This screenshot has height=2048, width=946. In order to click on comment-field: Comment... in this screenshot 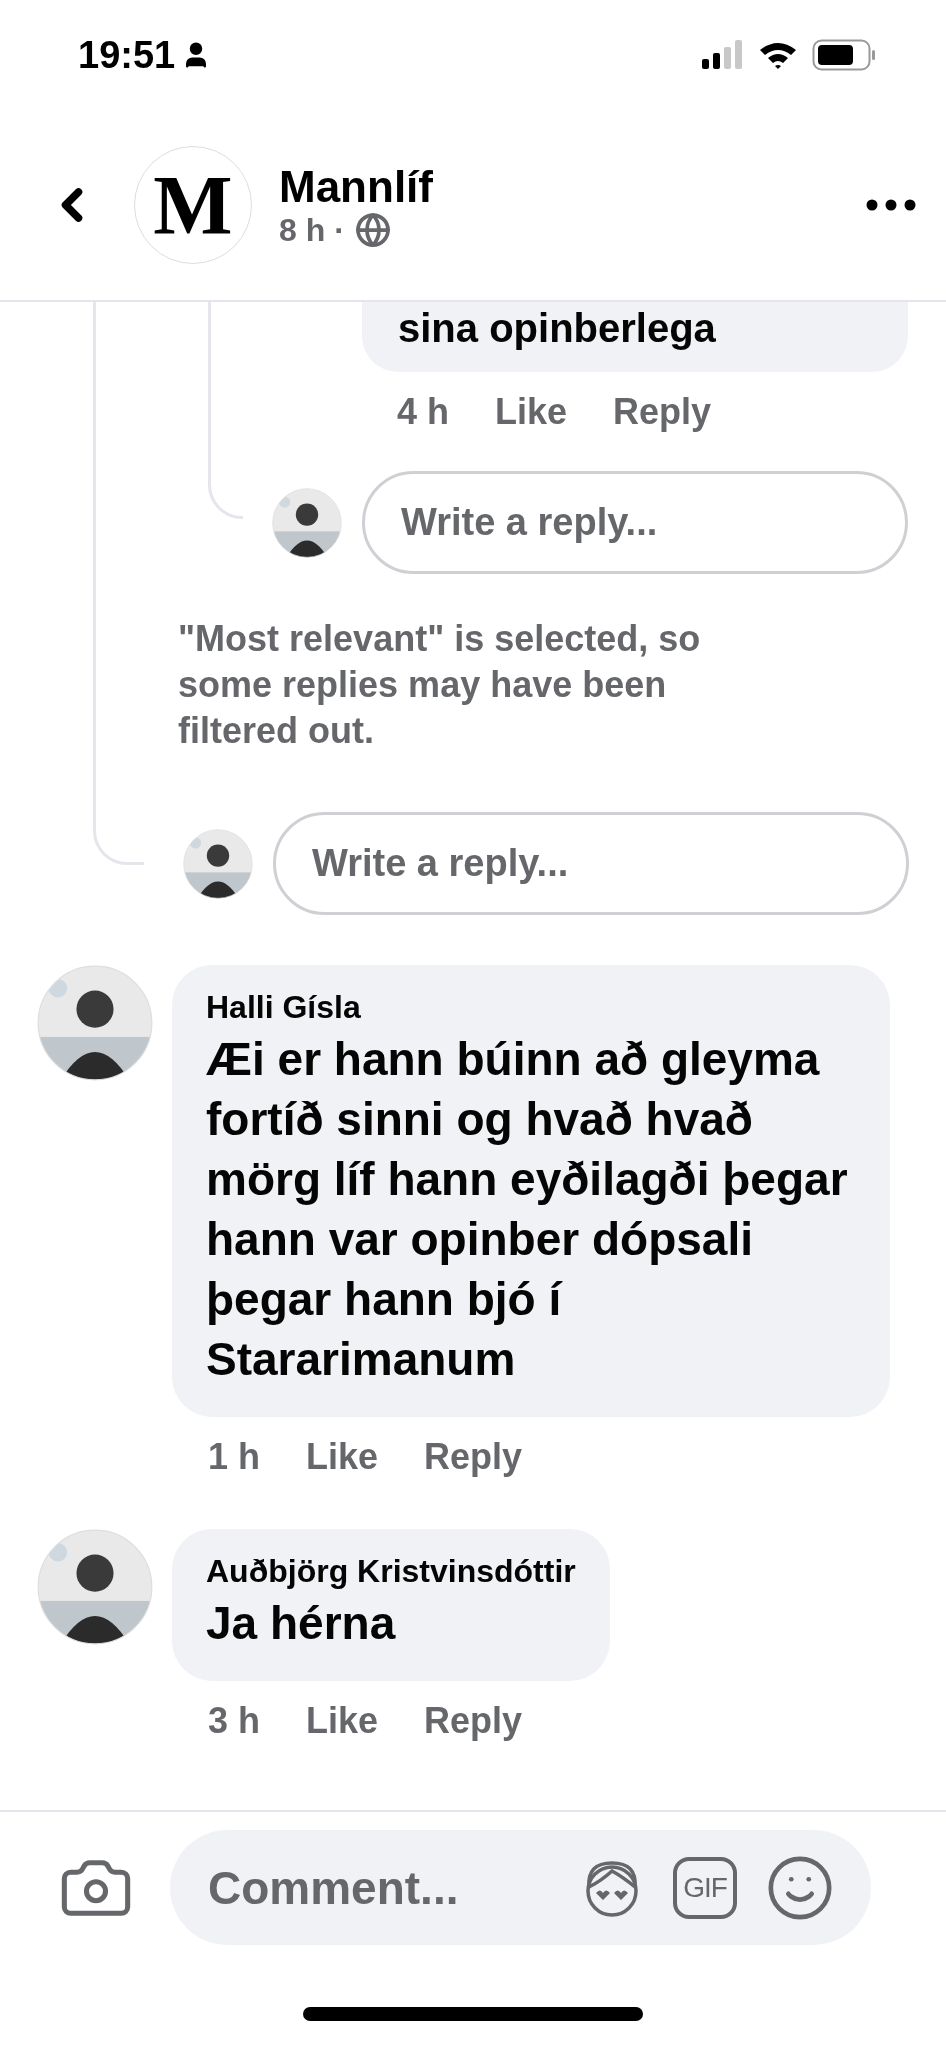, I will do `click(378, 1887)`.